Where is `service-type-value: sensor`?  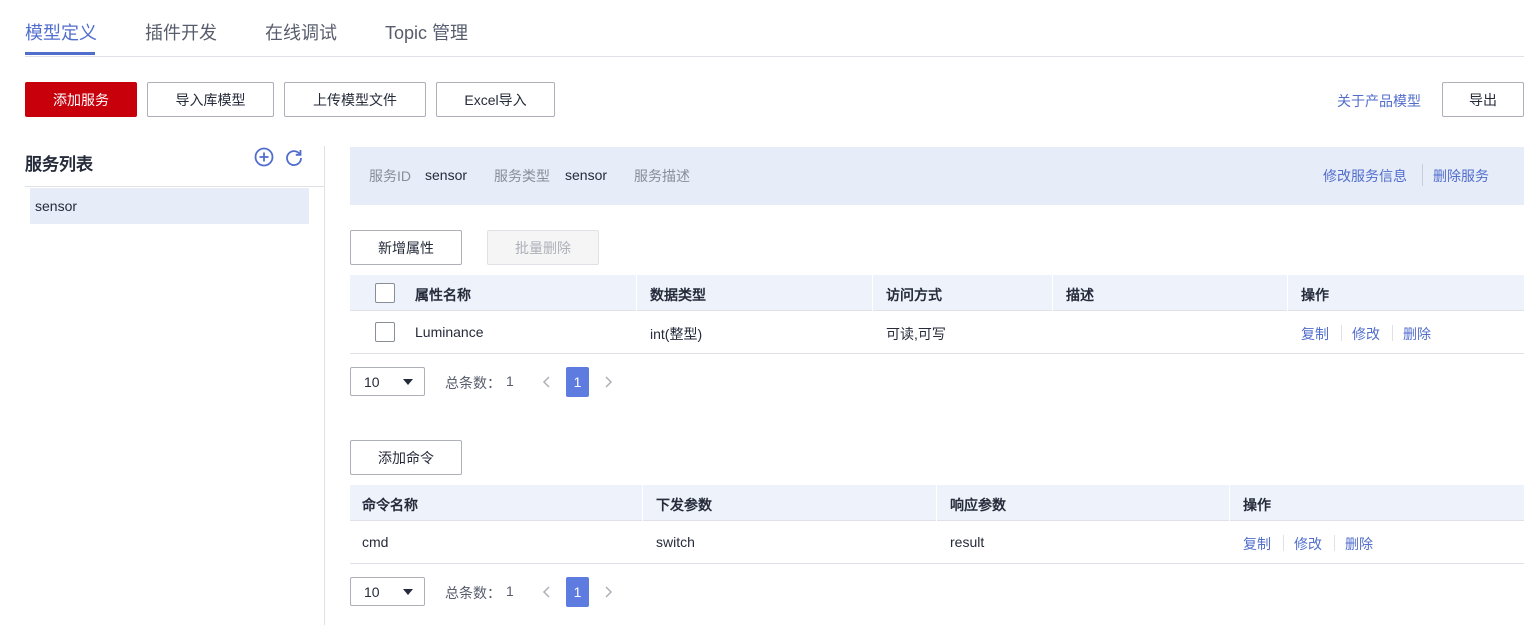
service-type-value: sensor is located at coordinates (586, 175).